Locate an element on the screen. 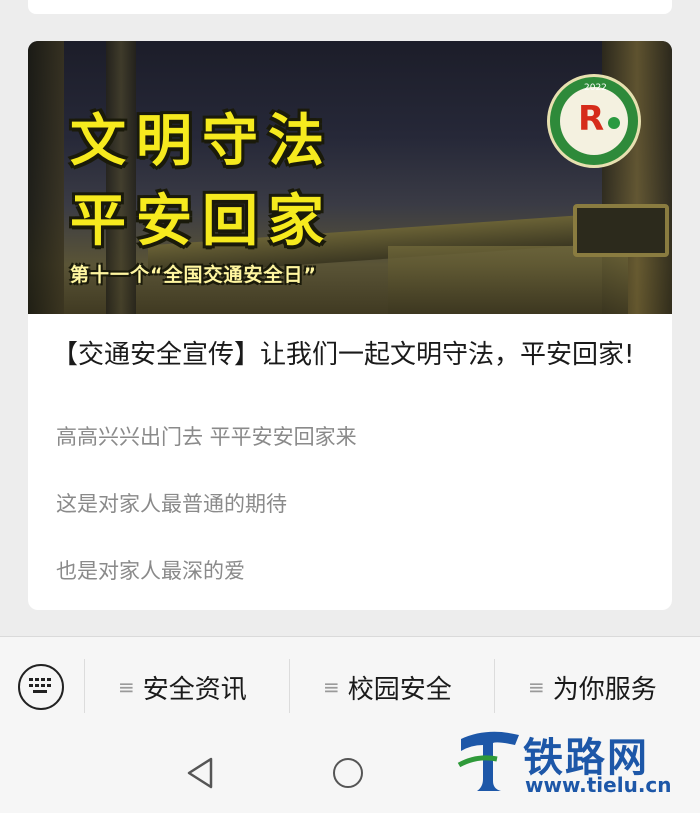  official-account-menu: ≡ 安全资讯 ≡ 校园安全 ≡ 为你服务 is located at coordinates (350, 686).